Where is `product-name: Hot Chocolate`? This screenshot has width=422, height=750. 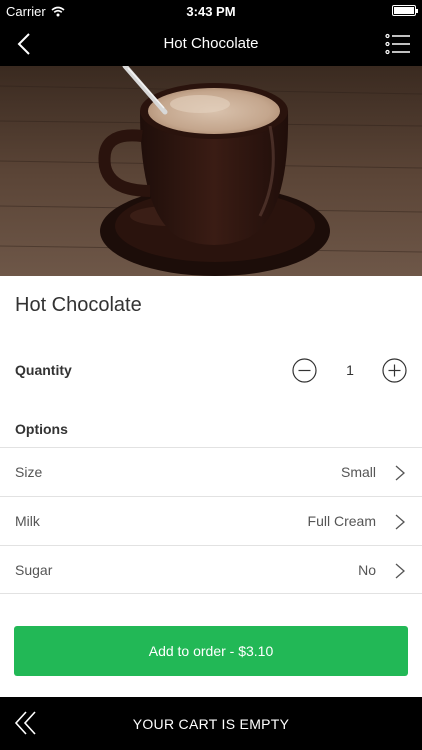 product-name: Hot Chocolate is located at coordinates (78, 305).